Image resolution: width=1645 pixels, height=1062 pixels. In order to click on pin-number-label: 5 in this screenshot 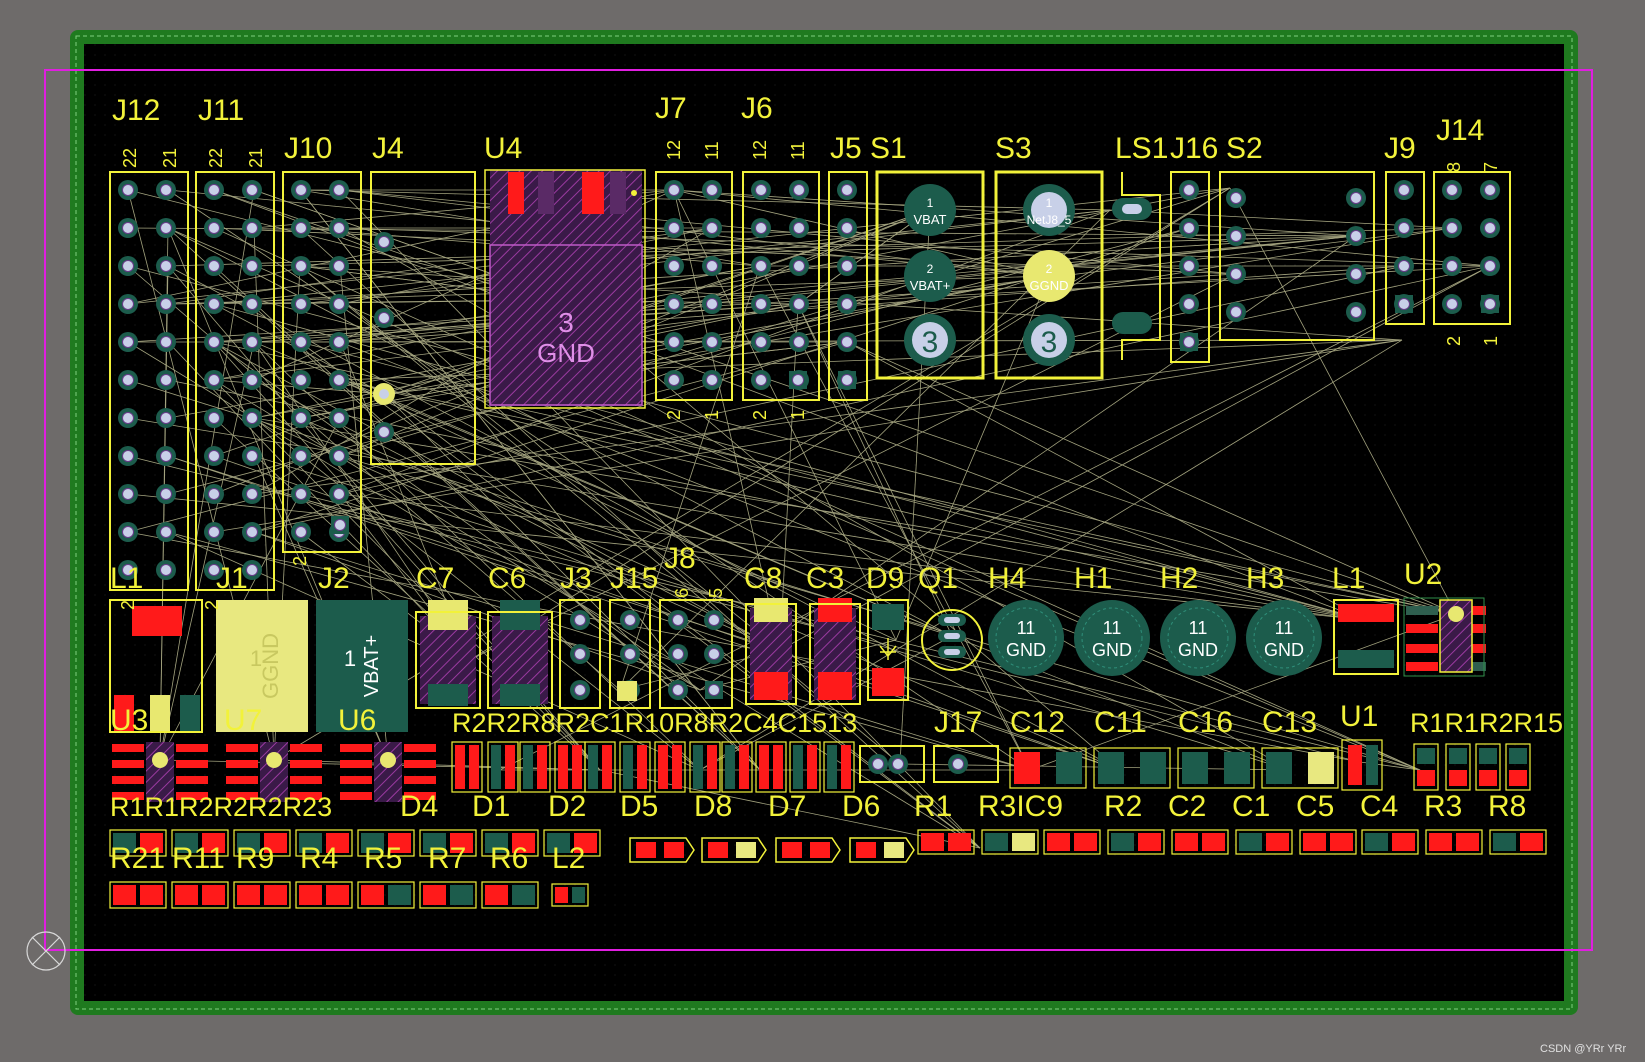, I will do `click(716, 593)`.